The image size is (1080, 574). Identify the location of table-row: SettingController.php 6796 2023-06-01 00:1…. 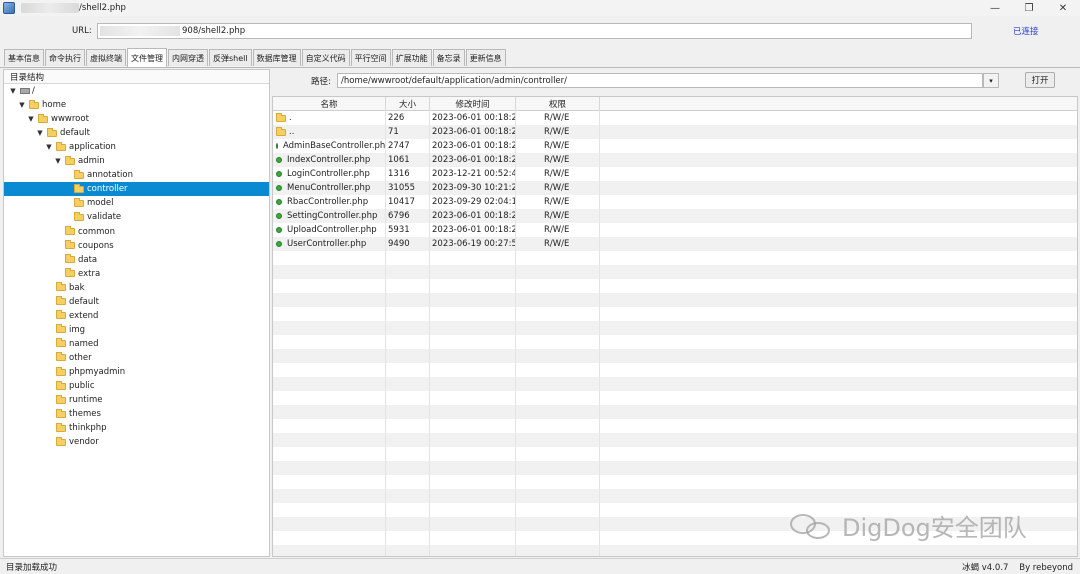
(675, 216).